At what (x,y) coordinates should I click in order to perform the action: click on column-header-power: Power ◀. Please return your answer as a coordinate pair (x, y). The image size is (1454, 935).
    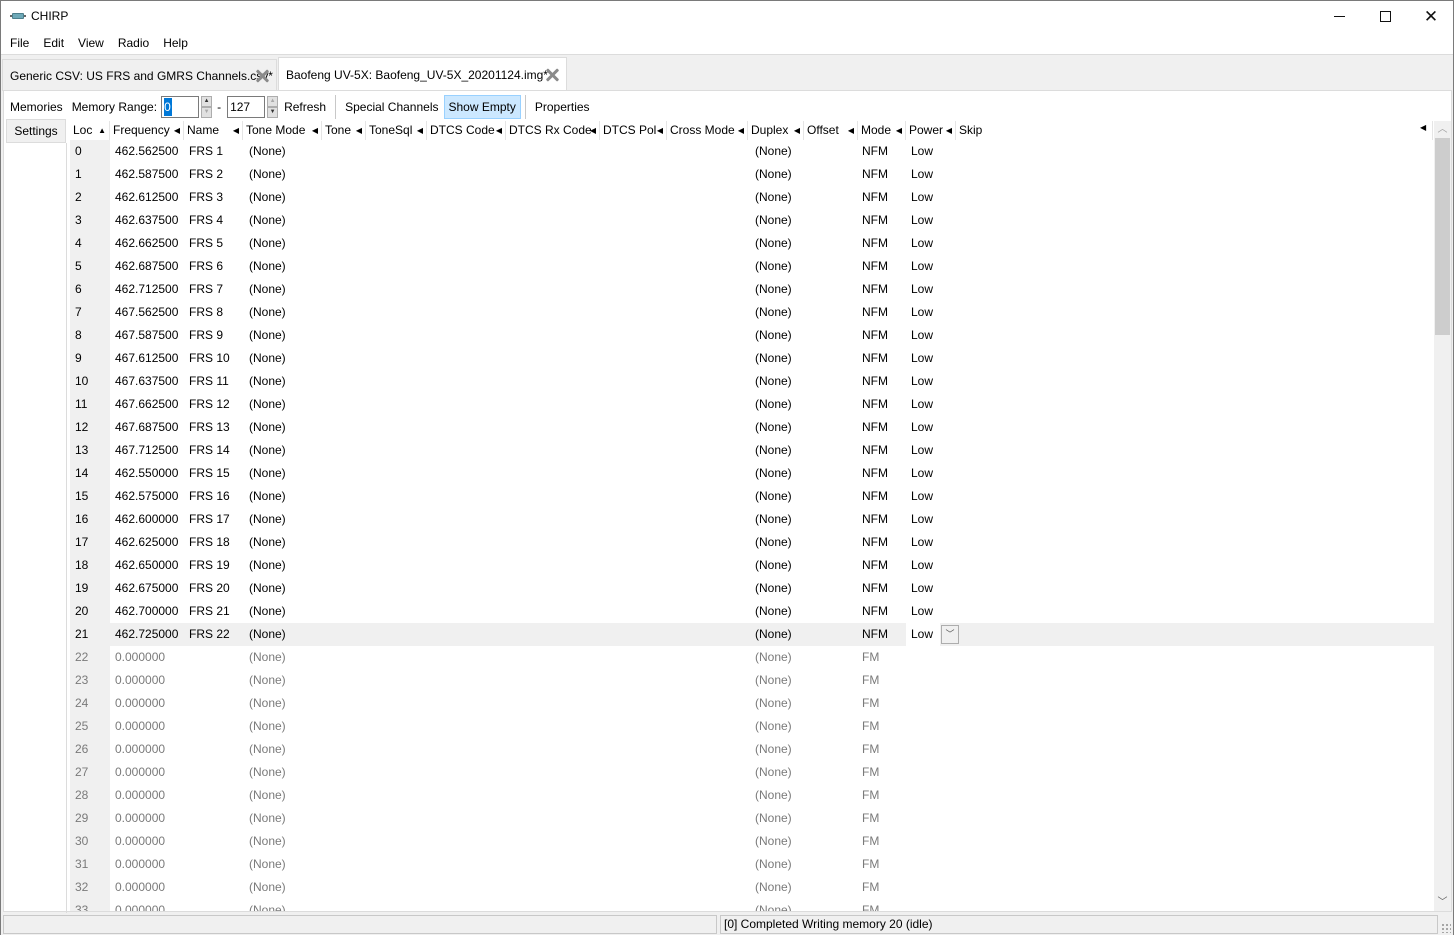
    Looking at the image, I should click on (931, 130).